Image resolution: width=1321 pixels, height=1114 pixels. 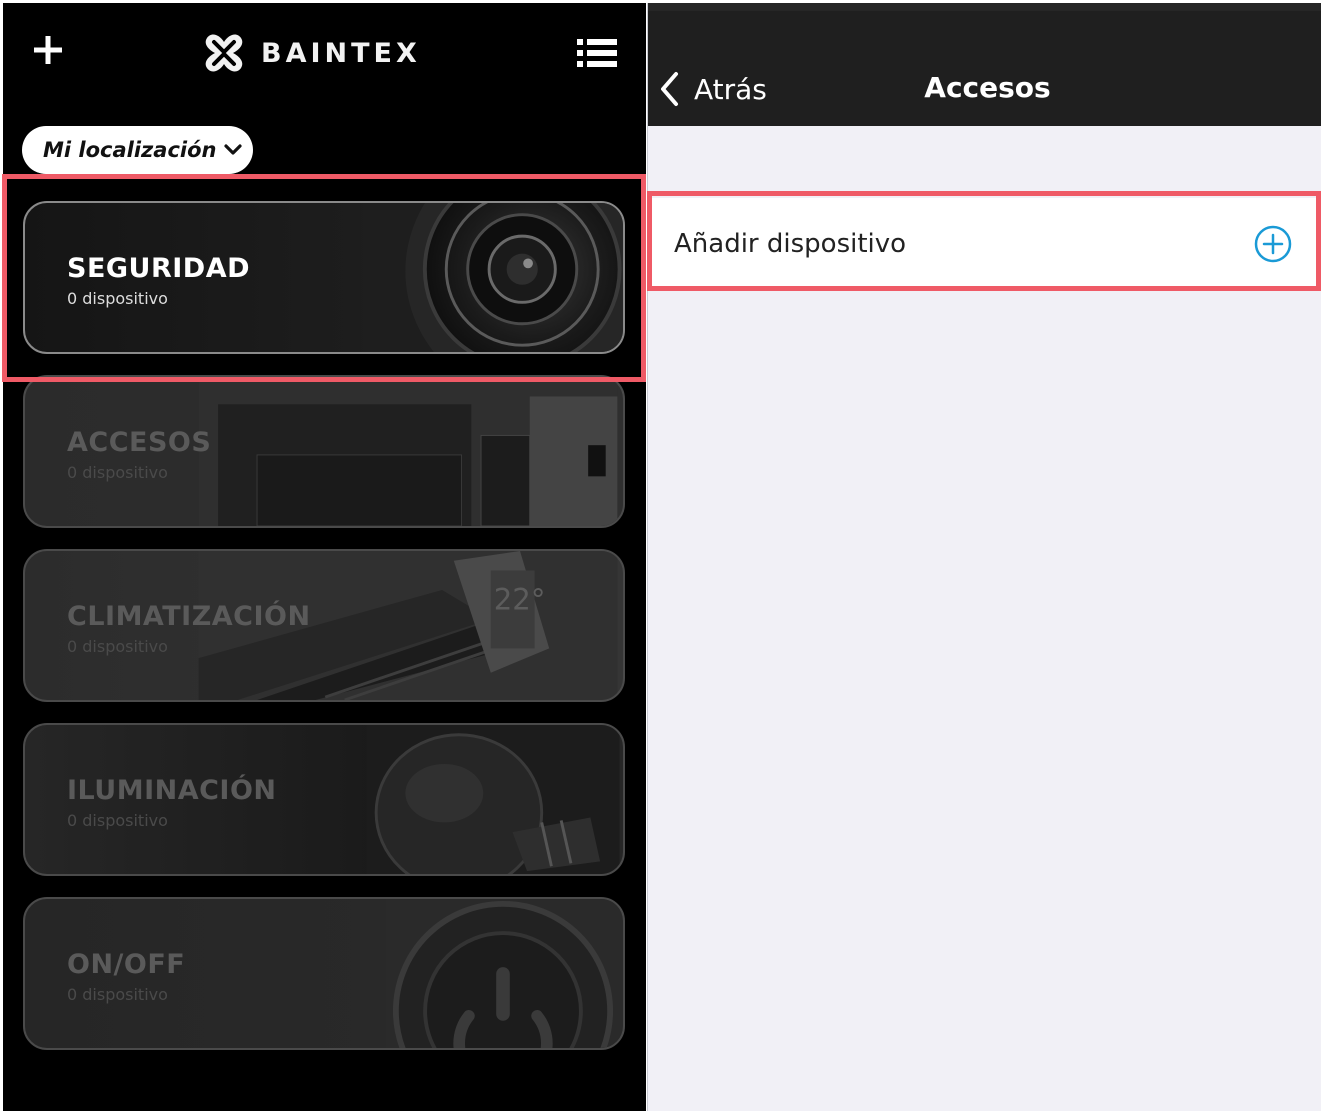 What do you see at coordinates (233, 149) in the screenshot?
I see `chevron-down-icon` at bounding box center [233, 149].